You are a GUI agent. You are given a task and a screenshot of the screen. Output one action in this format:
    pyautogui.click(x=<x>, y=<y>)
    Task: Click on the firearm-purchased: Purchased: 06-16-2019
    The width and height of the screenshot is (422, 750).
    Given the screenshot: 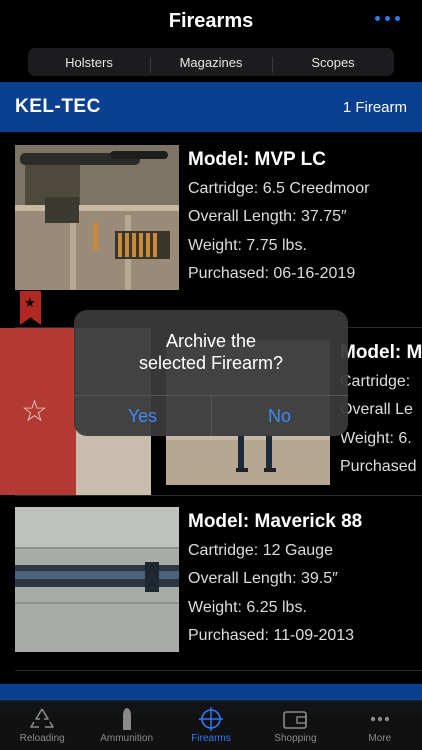 What is the action you would take?
    pyautogui.click(x=272, y=273)
    